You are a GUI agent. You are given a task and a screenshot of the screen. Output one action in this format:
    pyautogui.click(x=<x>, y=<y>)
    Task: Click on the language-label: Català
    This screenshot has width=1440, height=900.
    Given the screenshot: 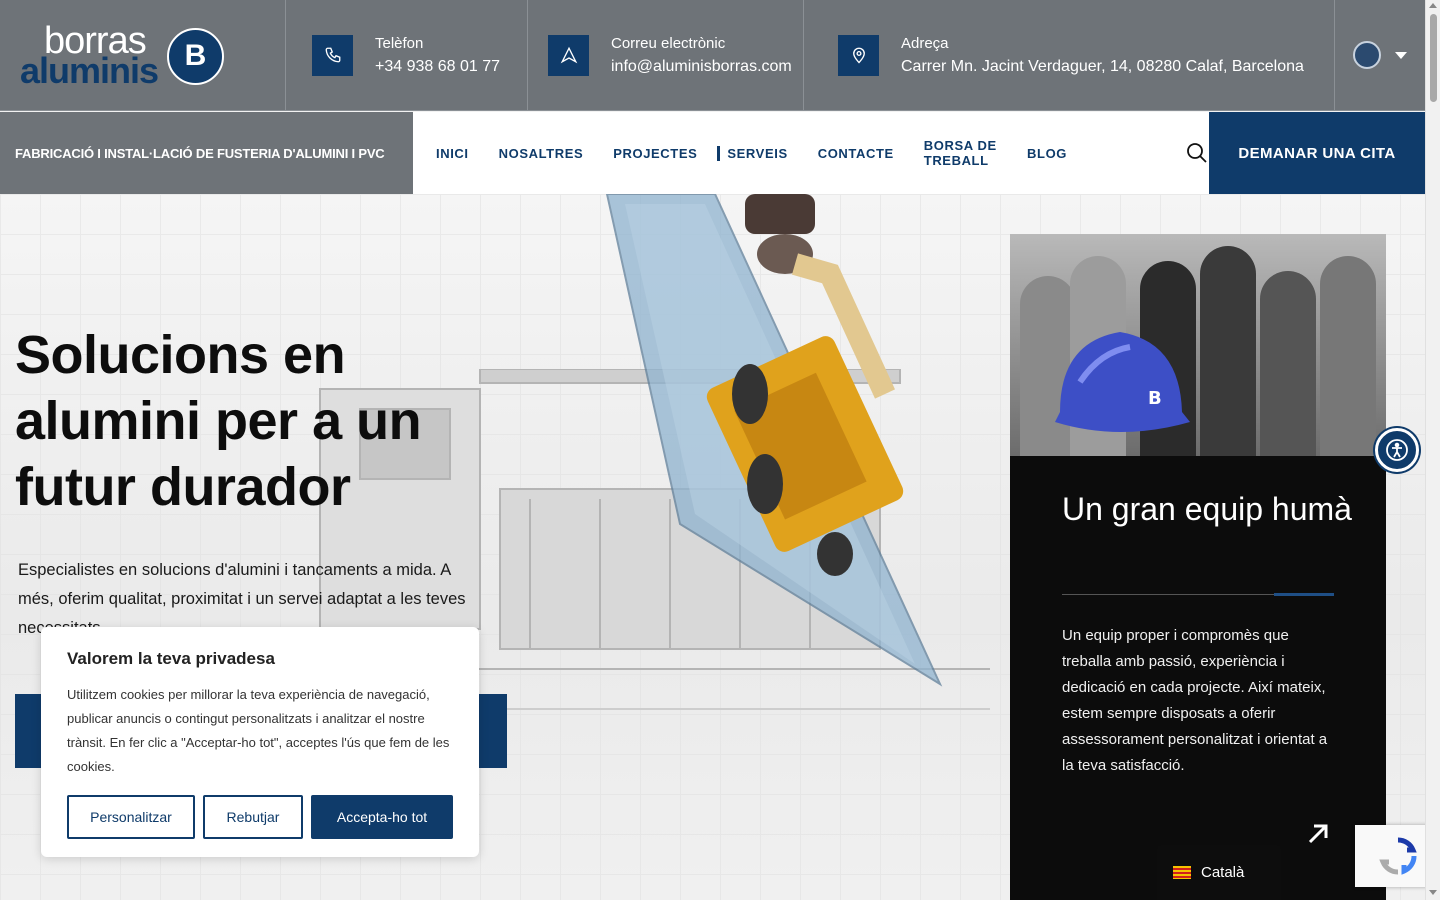 What is the action you would take?
    pyautogui.click(x=1223, y=872)
    